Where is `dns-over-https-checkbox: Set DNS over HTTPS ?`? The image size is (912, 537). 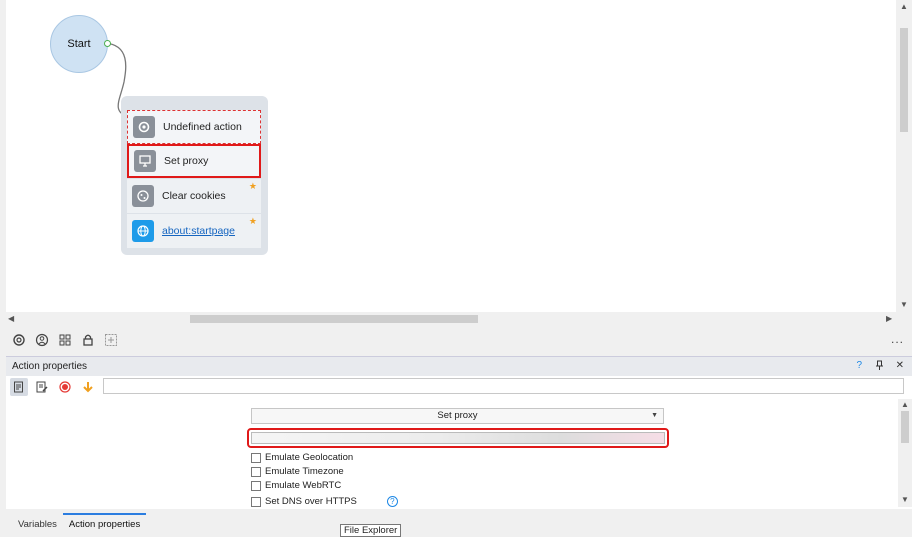
dns-over-https-checkbox: Set DNS over HTTPS ? is located at coordinates (324, 501).